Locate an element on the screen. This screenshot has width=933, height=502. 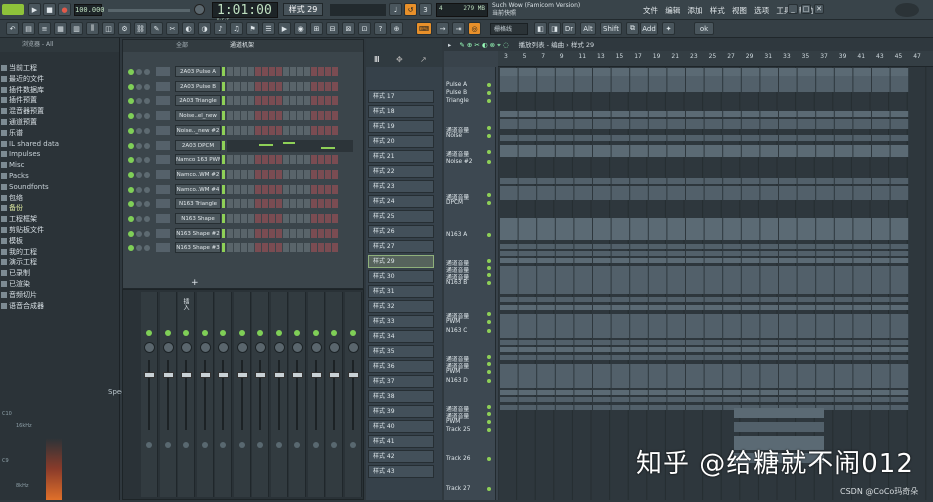
tool-u-icon: ⧉ is located at coordinates (632, 28).